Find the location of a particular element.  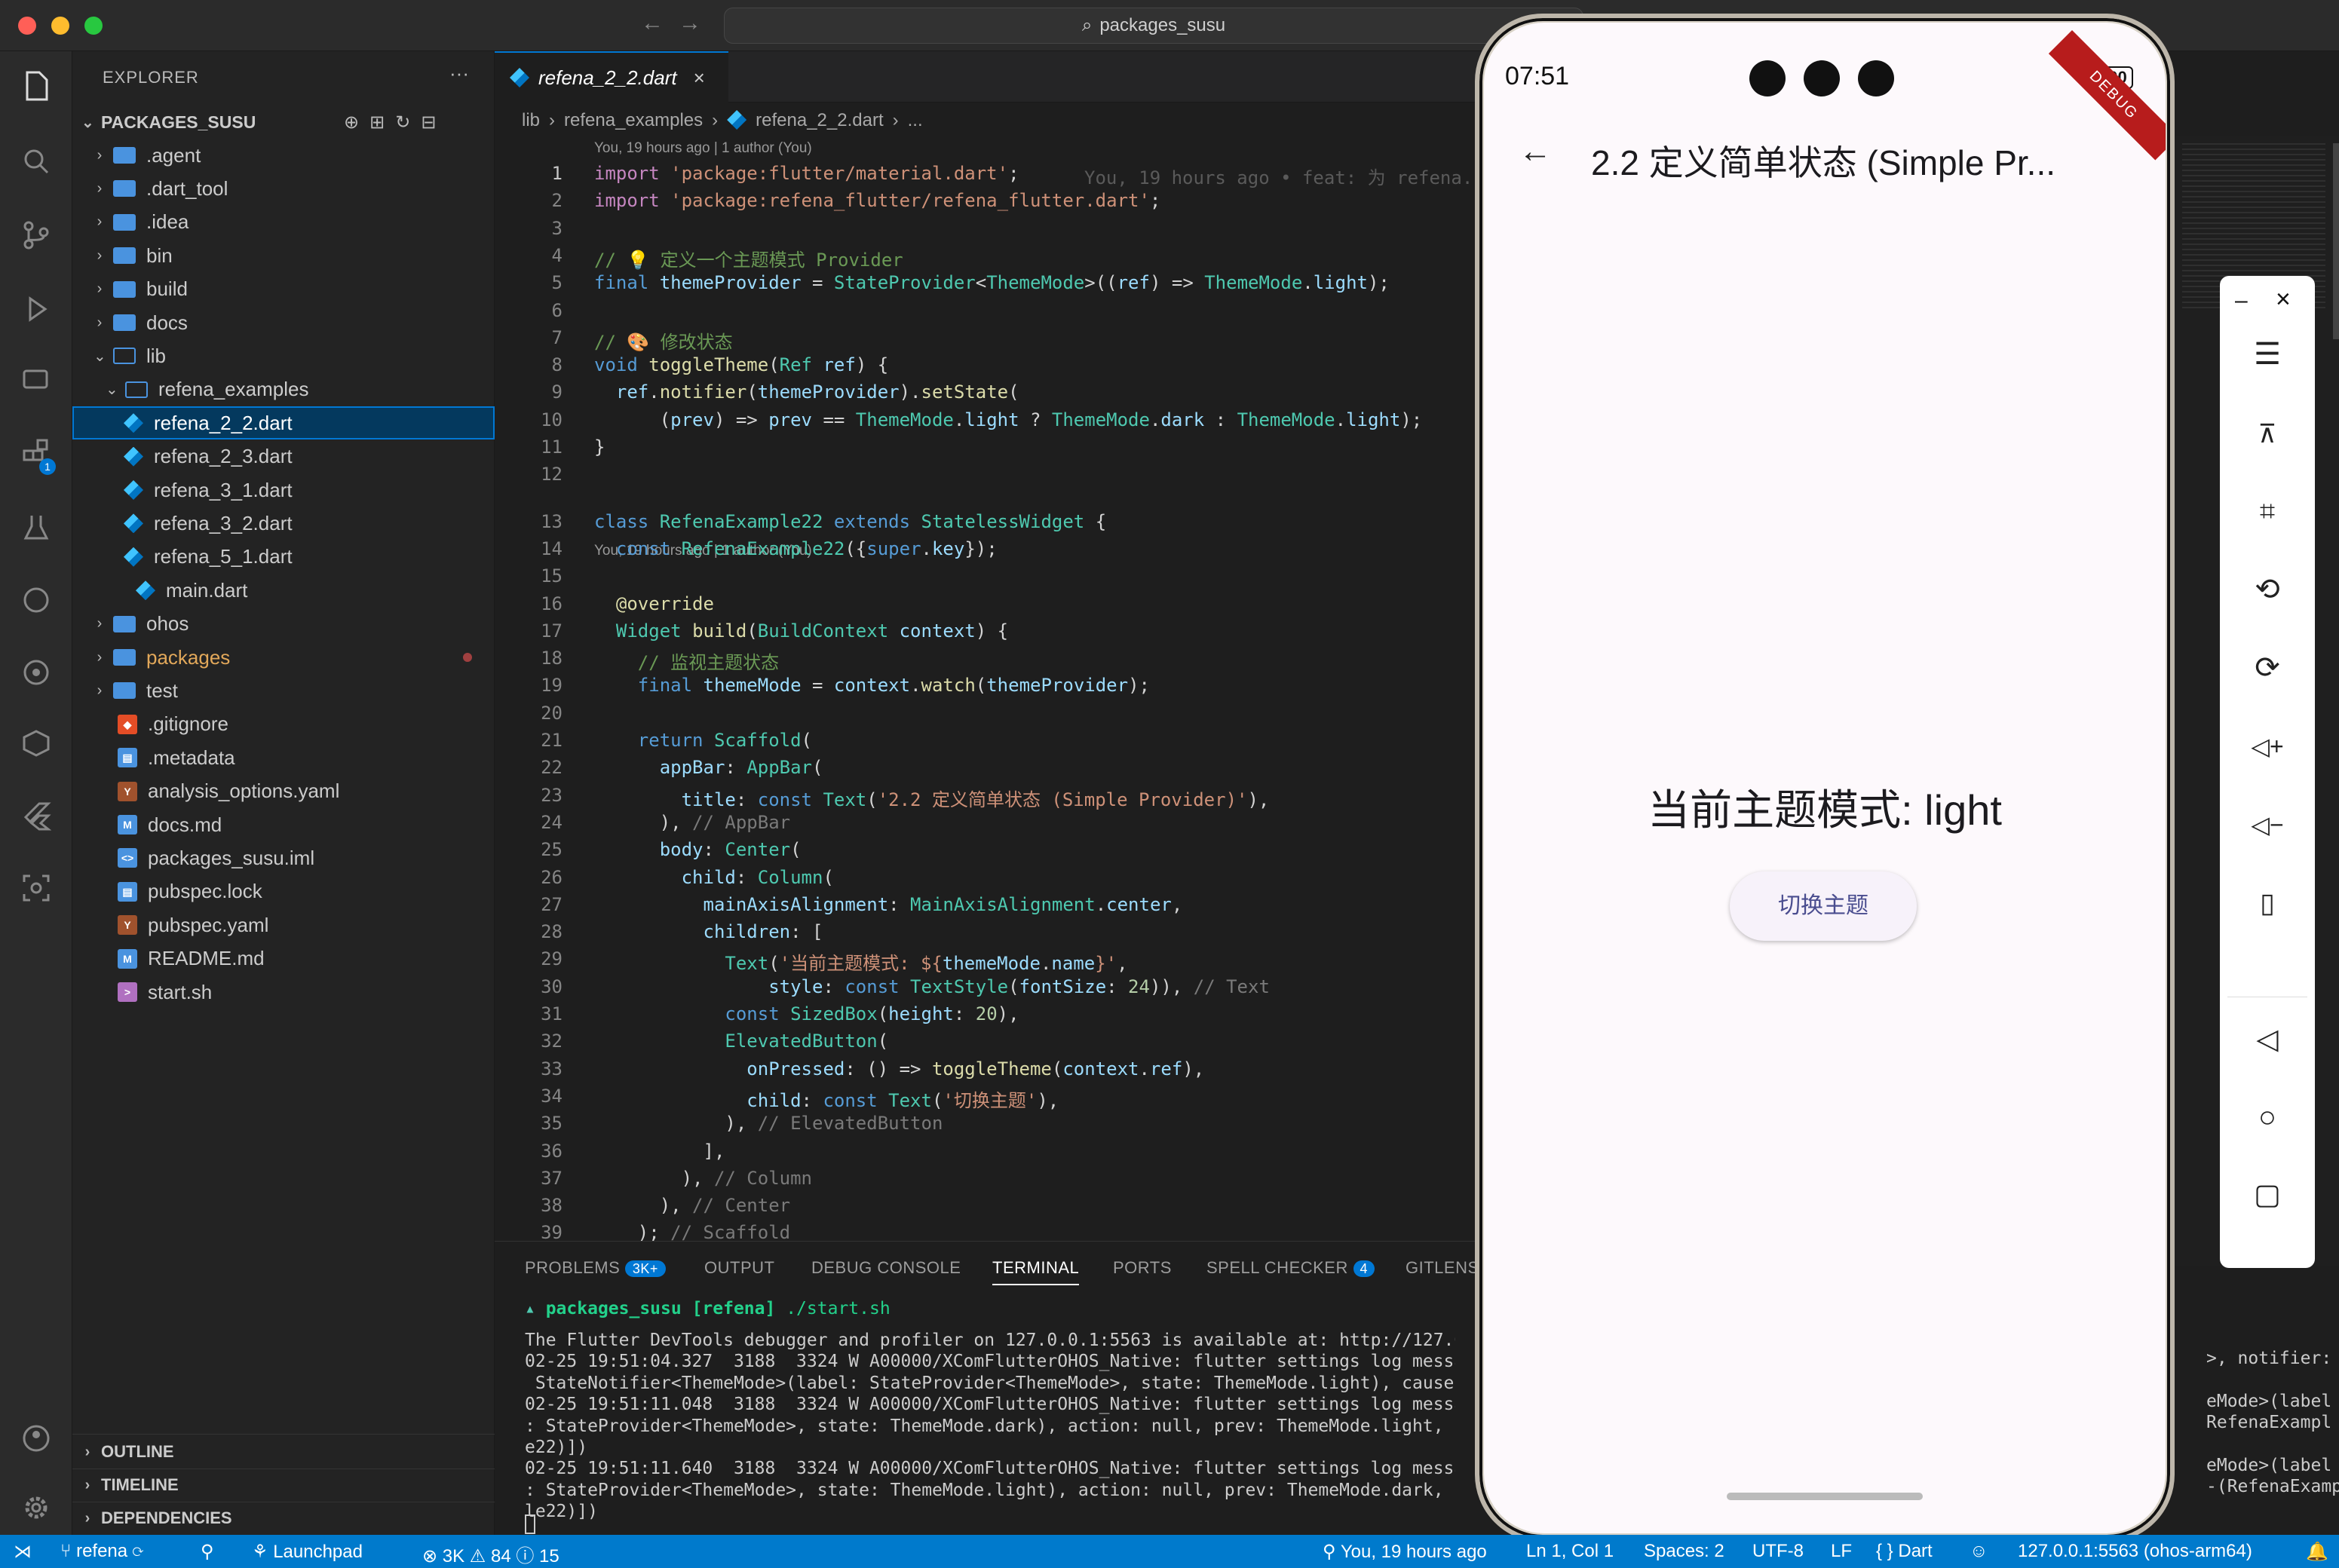

outline-section: › OUTLINE is located at coordinates (283, 1451).